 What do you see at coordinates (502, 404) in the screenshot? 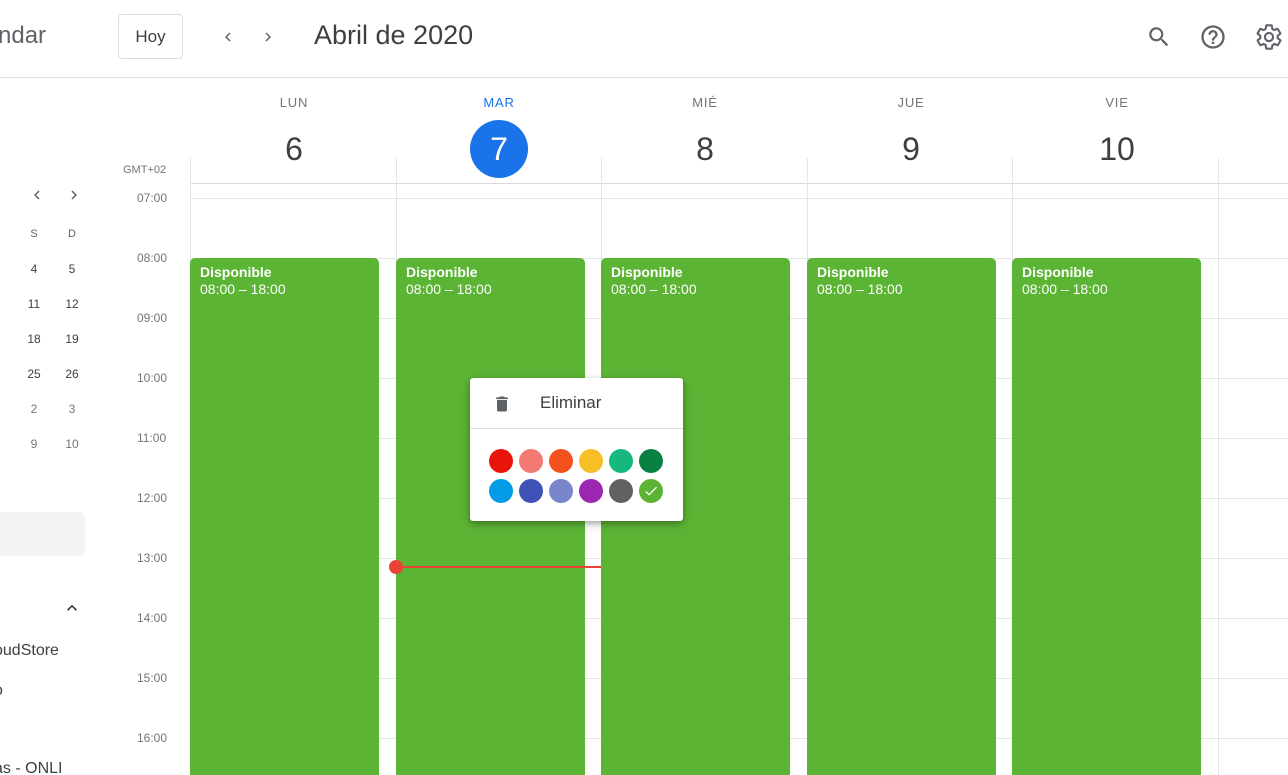
I see `trash-icon` at bounding box center [502, 404].